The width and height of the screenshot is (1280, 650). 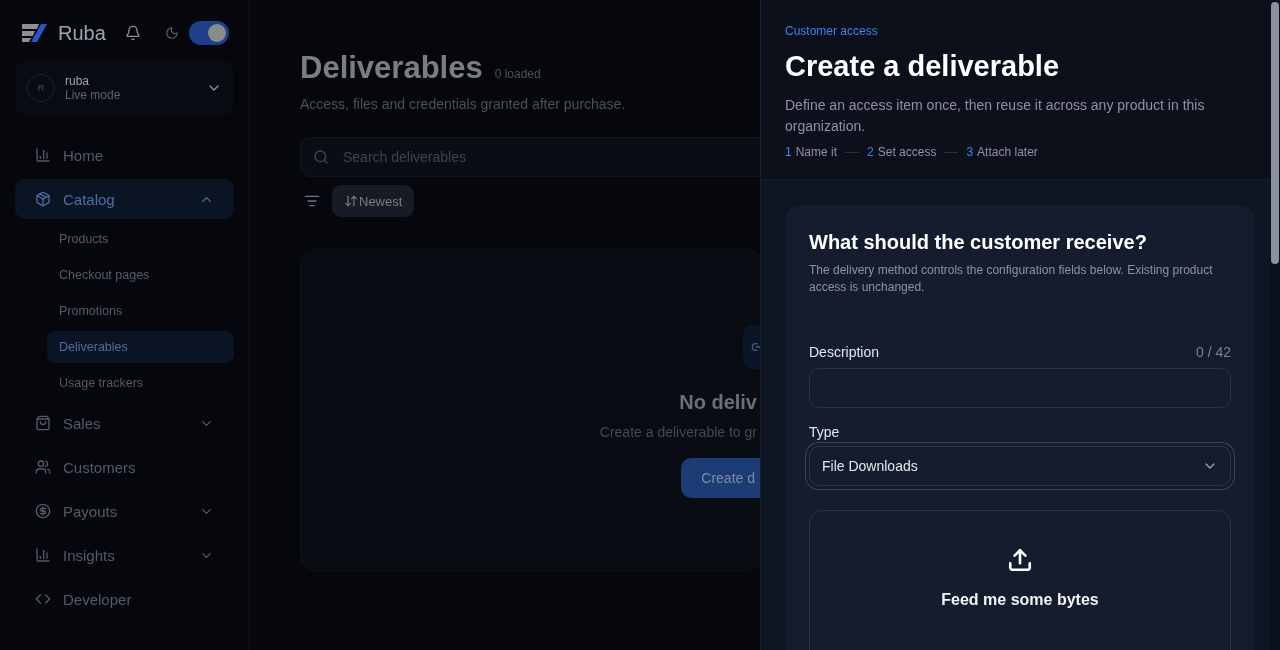 I want to click on step-label: 1 Name it, so click(x=811, y=152).